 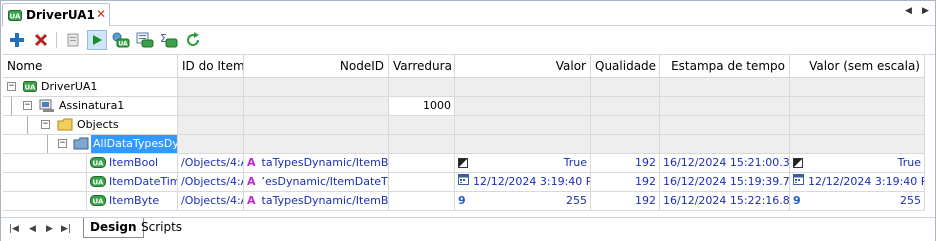 What do you see at coordinates (523, 201) in the screenshot?
I see `cell-value: 9 255` at bounding box center [523, 201].